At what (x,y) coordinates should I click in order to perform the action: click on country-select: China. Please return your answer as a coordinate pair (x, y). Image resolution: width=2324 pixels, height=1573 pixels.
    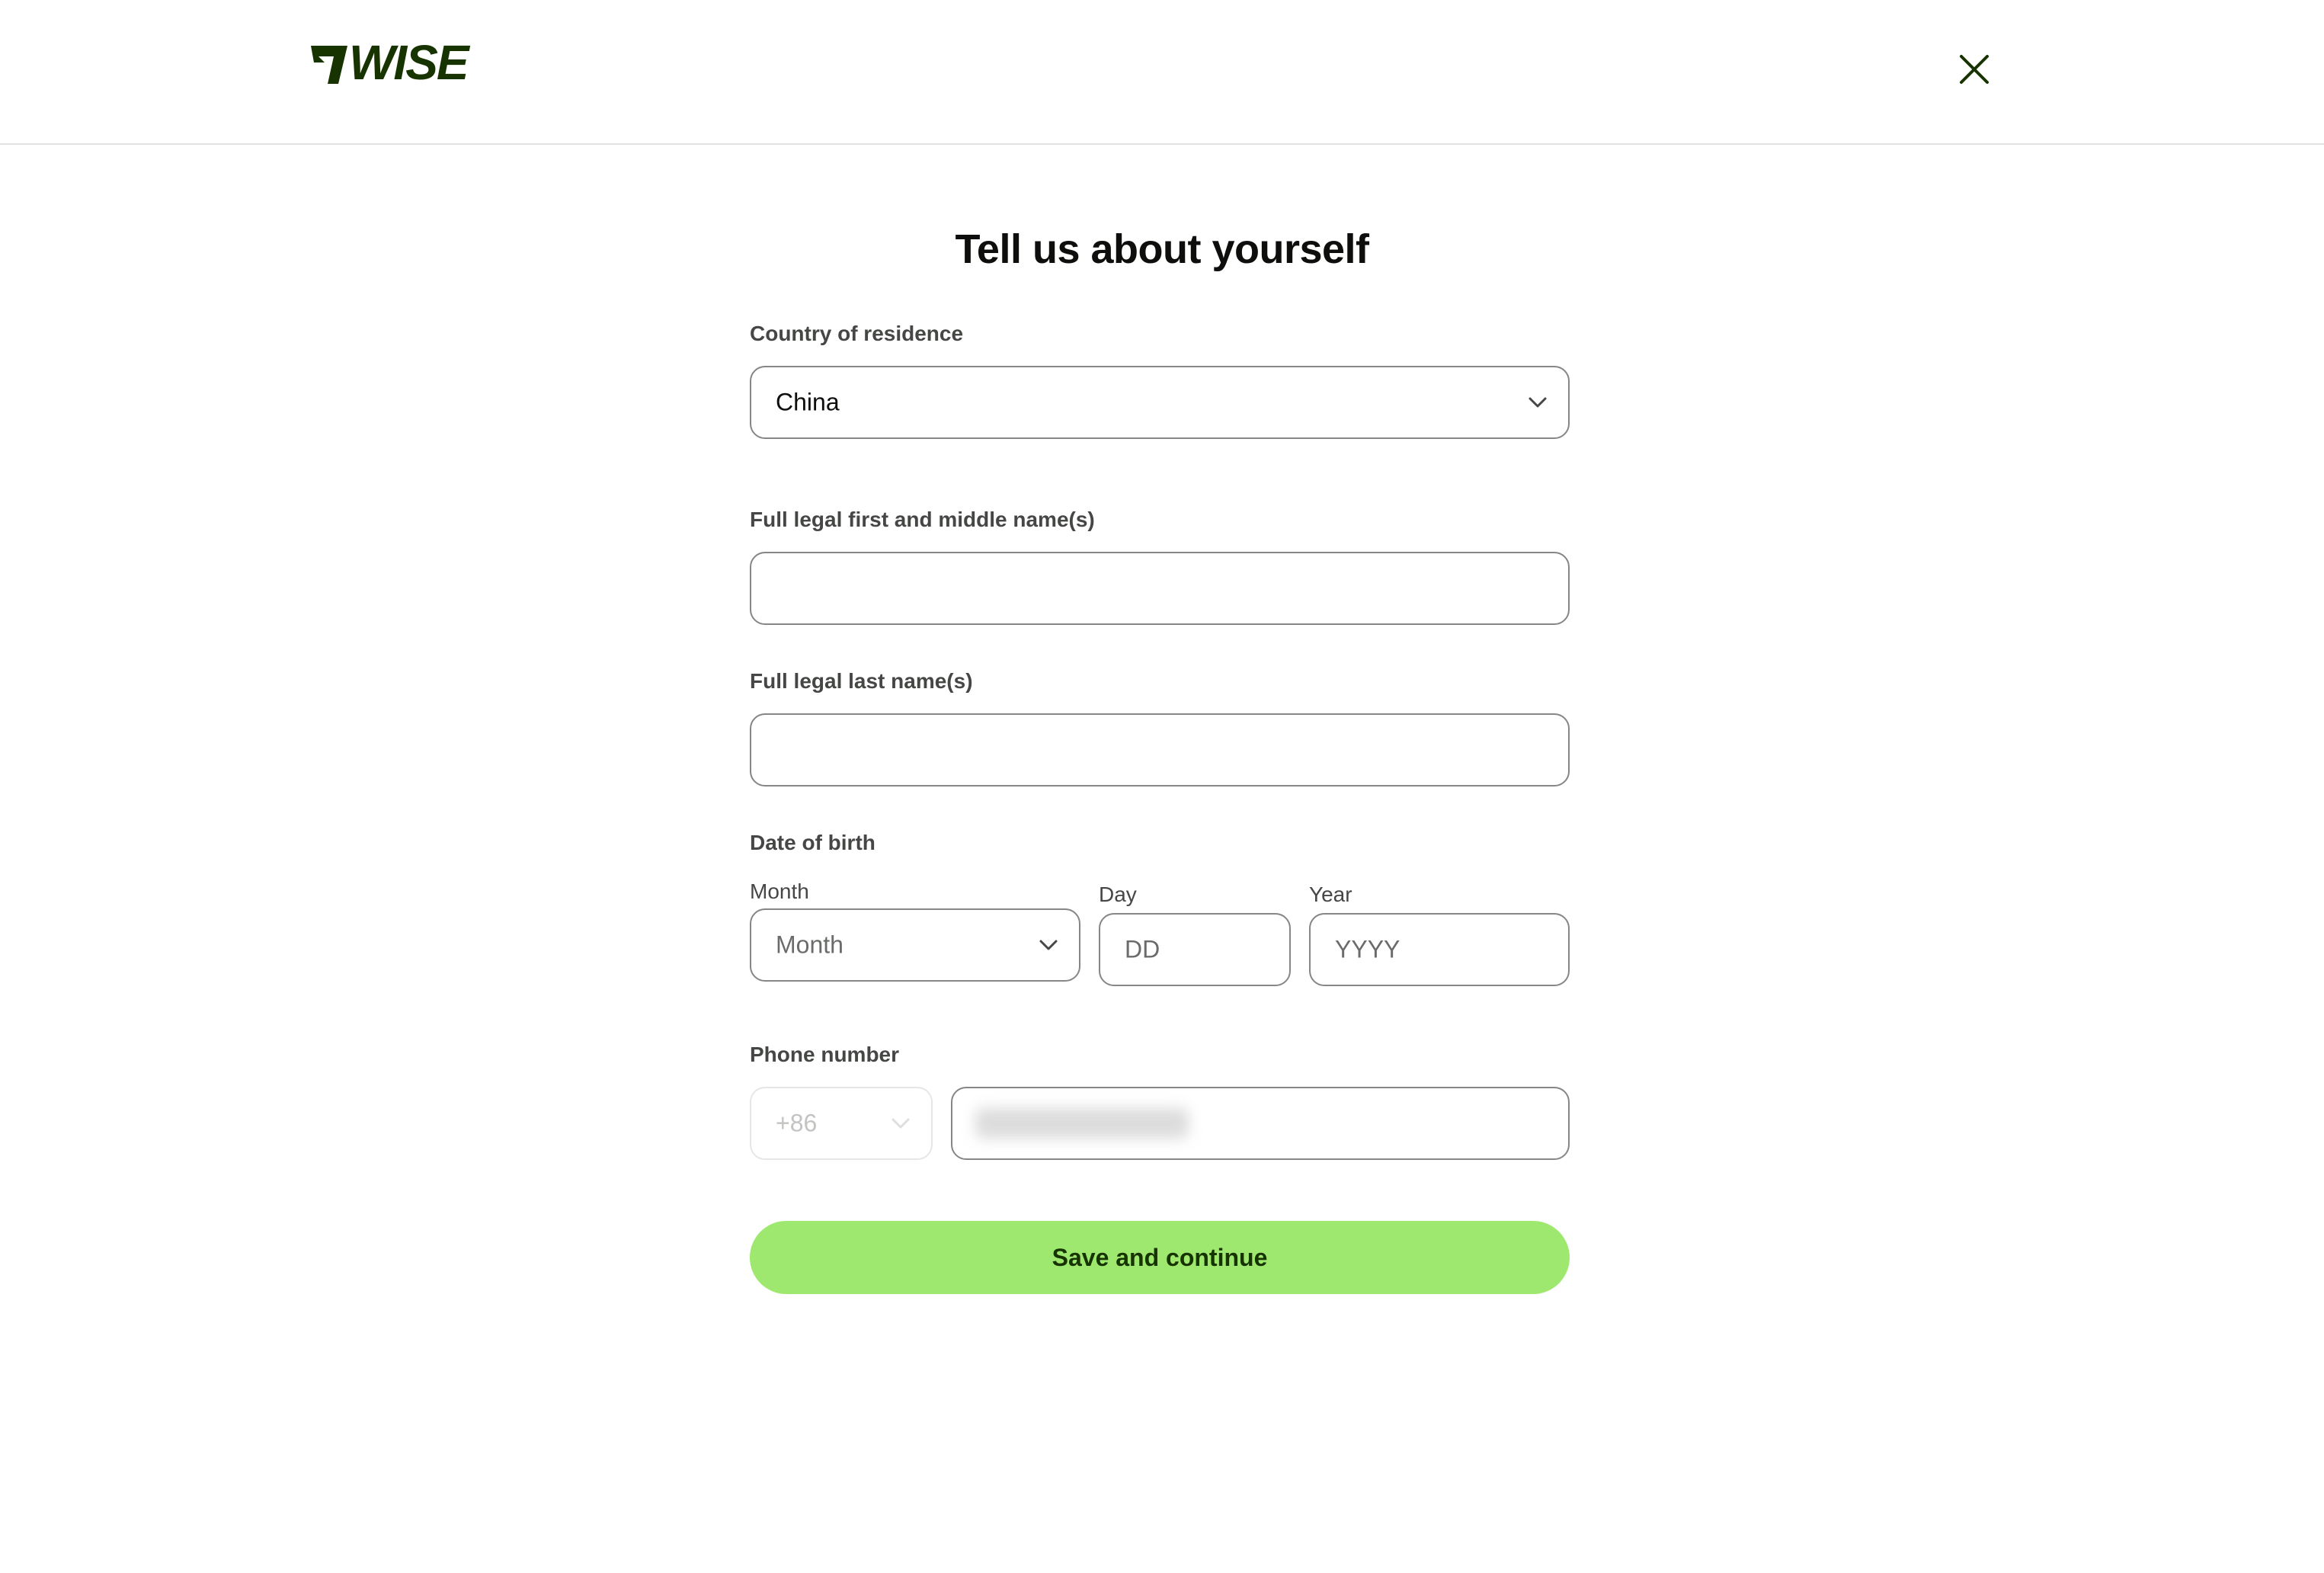
    Looking at the image, I should click on (1160, 402).